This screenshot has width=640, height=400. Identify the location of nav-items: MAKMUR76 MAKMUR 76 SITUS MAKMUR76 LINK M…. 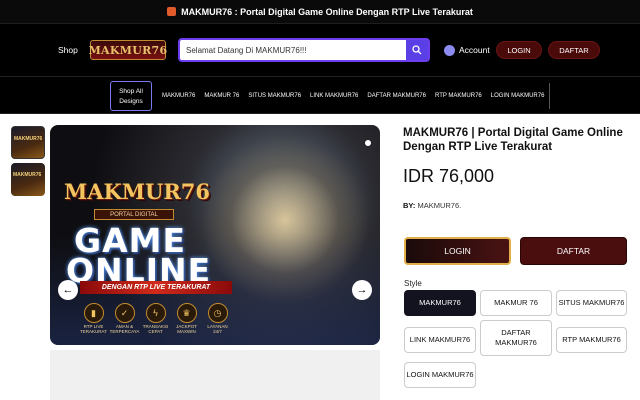
(353, 96).